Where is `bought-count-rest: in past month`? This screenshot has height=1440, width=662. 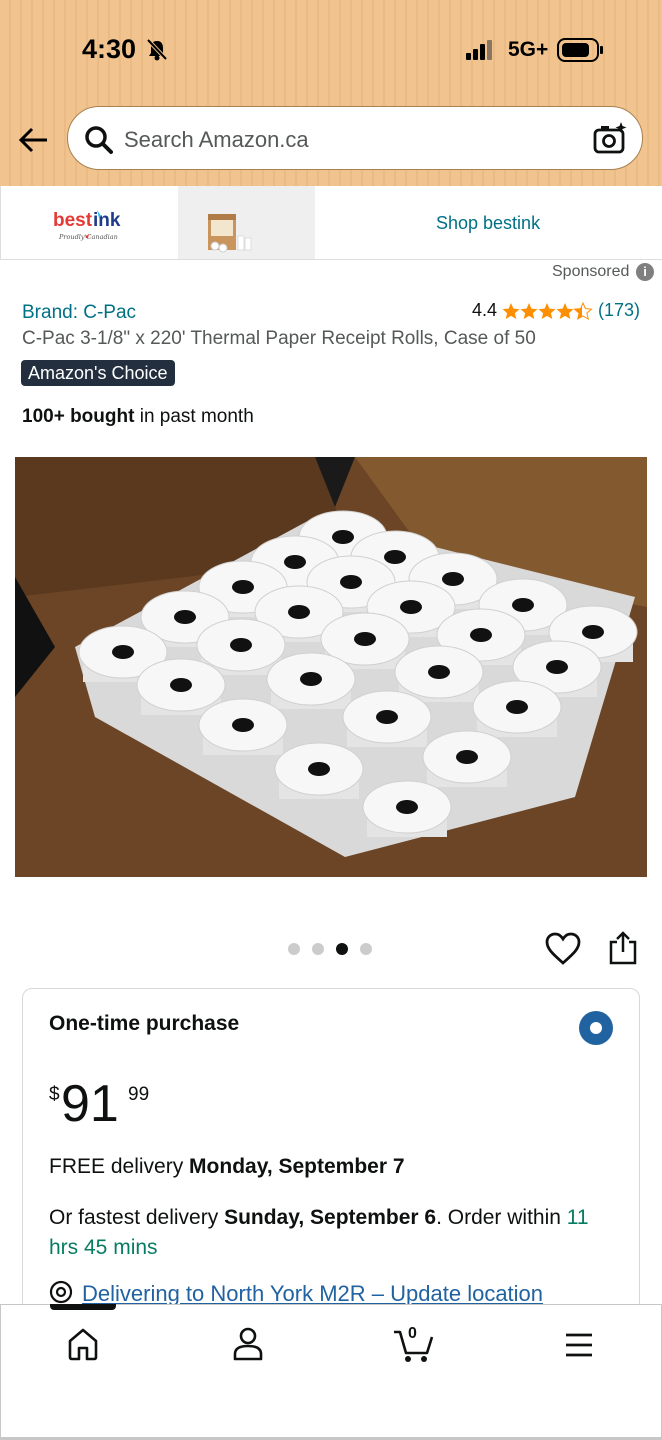 bought-count-rest: in past month is located at coordinates (194, 416).